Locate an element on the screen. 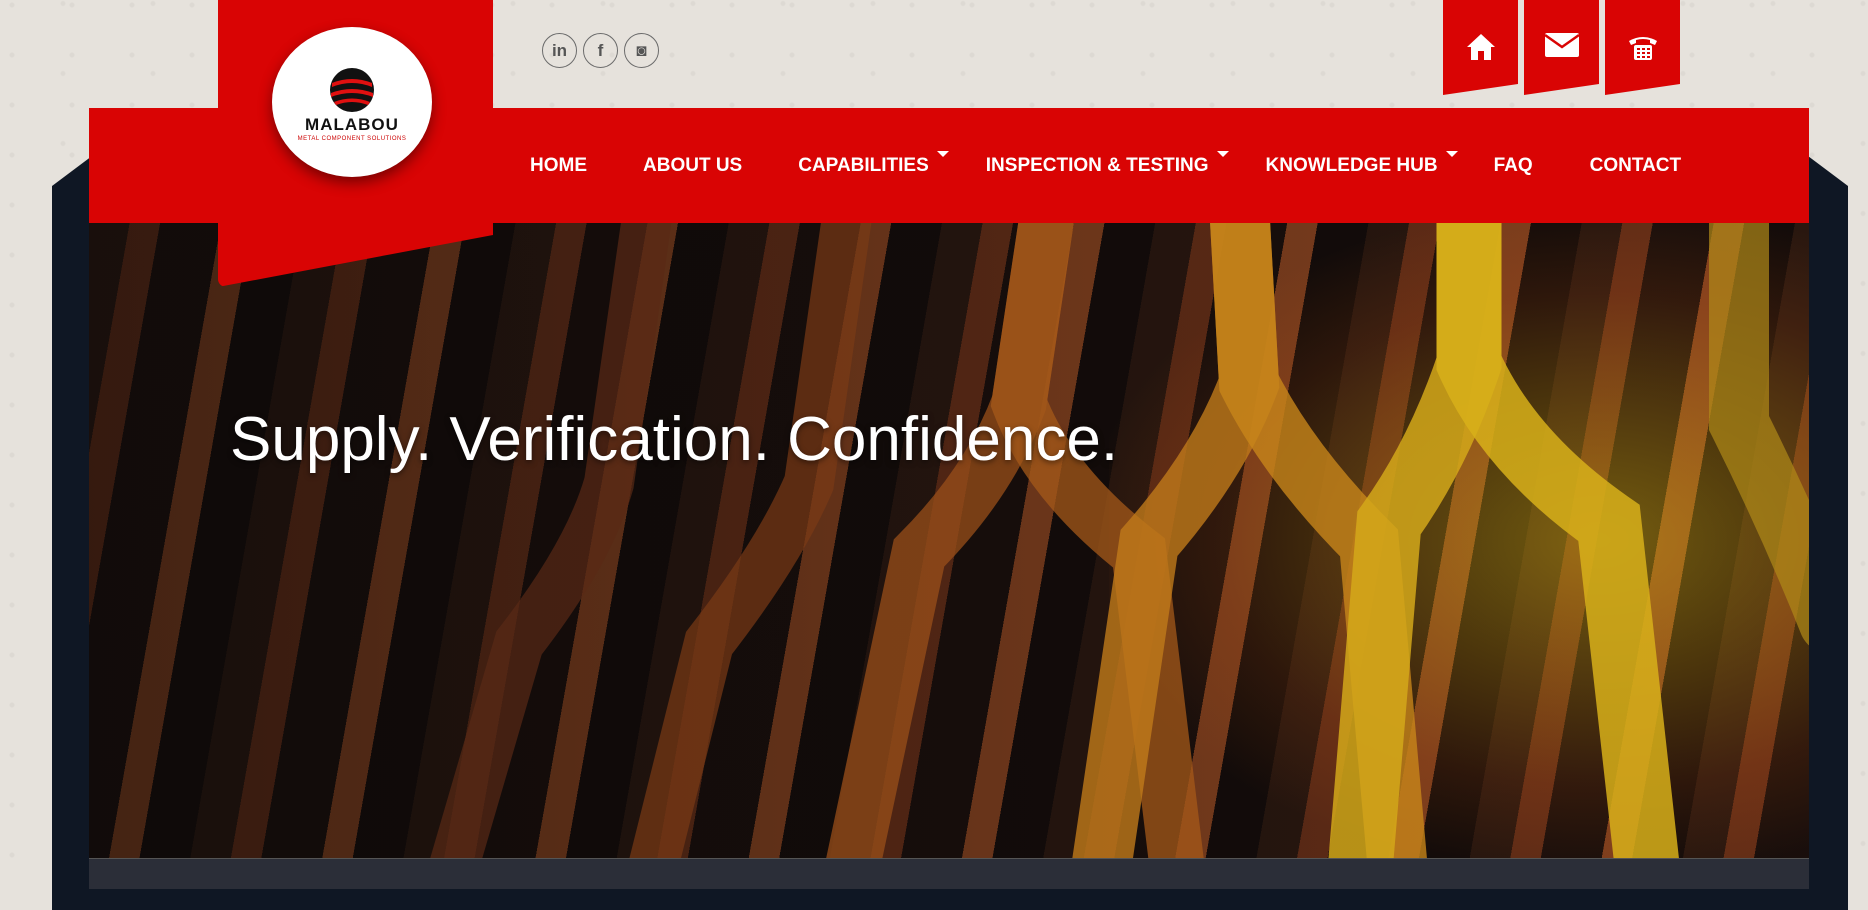 This screenshot has height=910, width=1868. nav-capabilities-label: CAPABILITIES is located at coordinates (863, 165).